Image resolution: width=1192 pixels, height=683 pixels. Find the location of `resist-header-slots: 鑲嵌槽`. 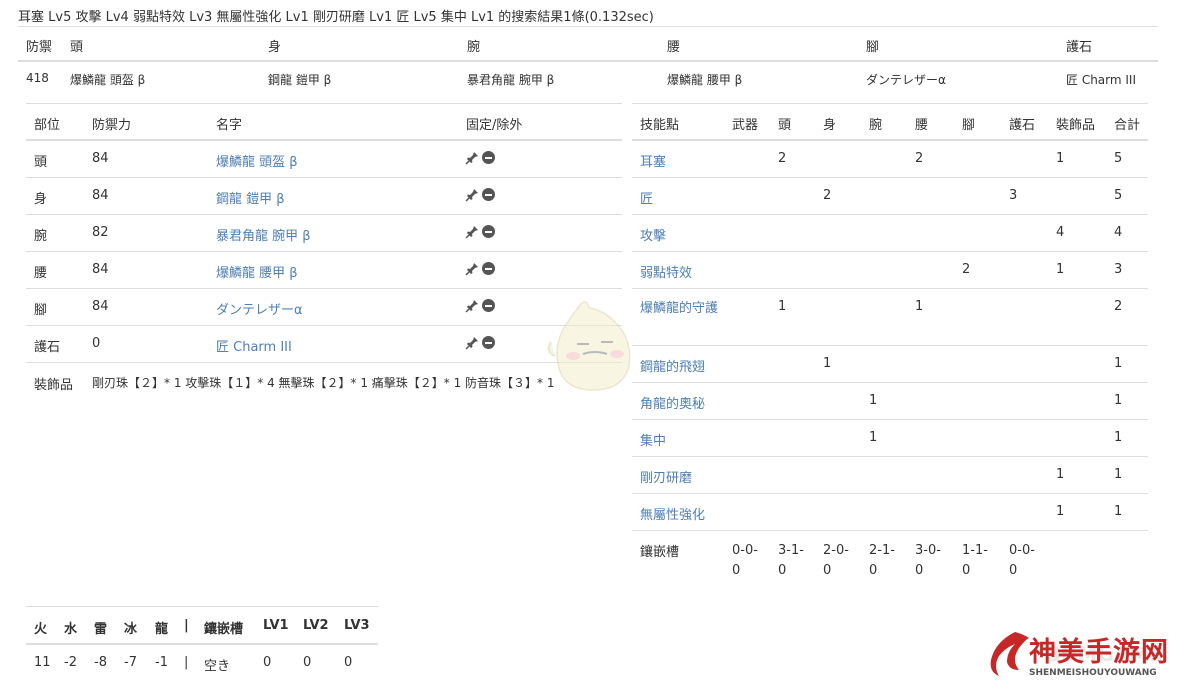

resist-header-slots: 鑲嵌槽 is located at coordinates (224, 629).